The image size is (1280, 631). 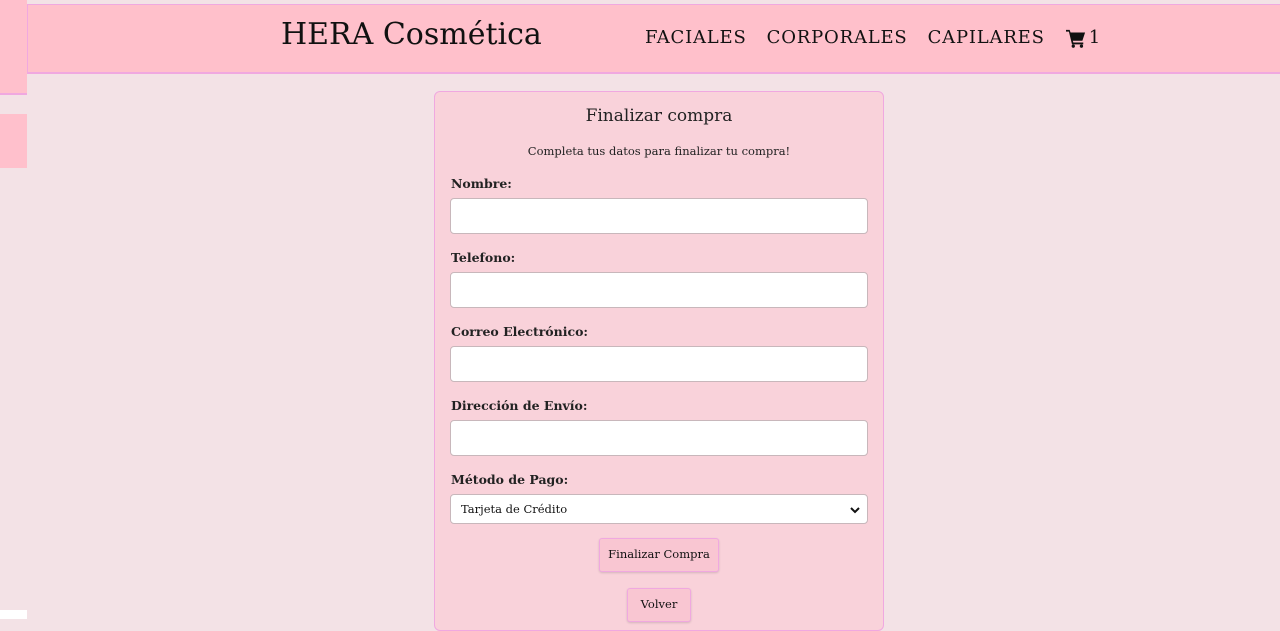 I want to click on cart-count: 1, so click(x=1094, y=37).